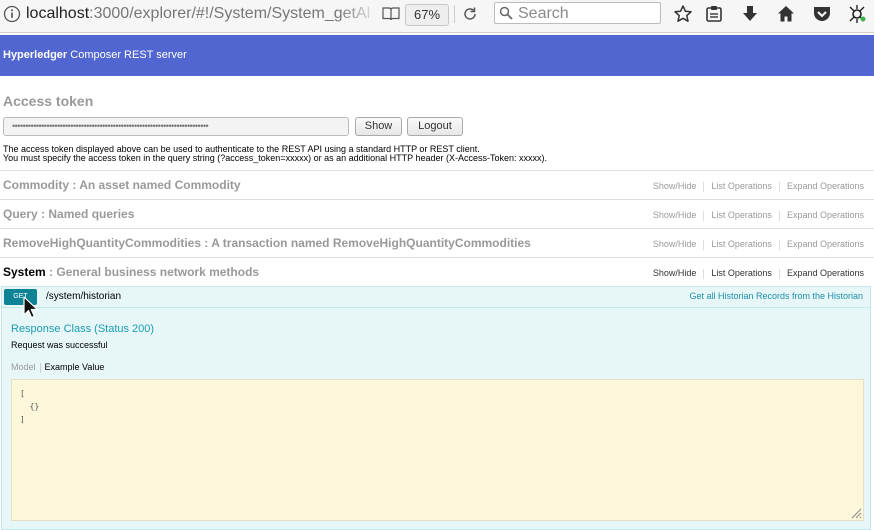 Image resolution: width=874 pixels, height=530 pixels. I want to click on resource-name: RemoveHighQuantityCommodities, so click(102, 243).